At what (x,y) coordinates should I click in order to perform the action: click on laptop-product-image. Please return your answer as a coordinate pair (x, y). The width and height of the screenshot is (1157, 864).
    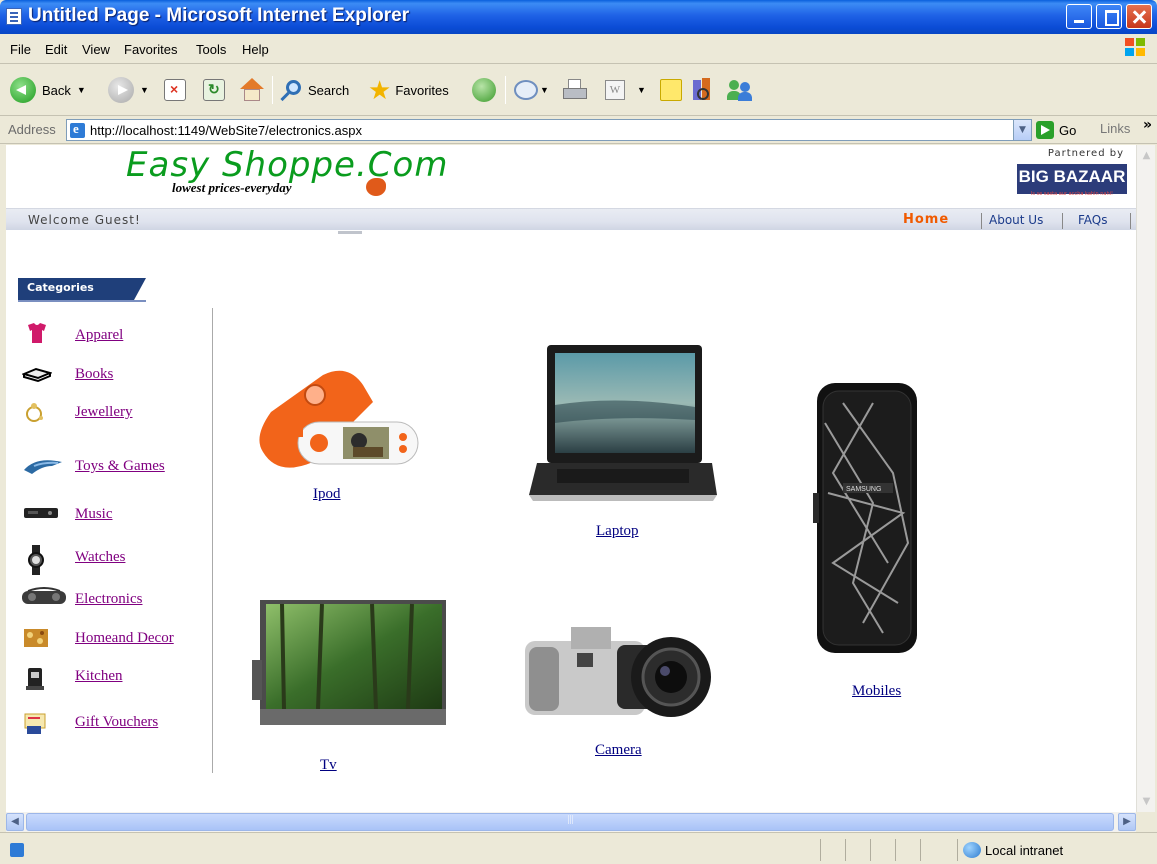
    Looking at the image, I should click on (622, 424).